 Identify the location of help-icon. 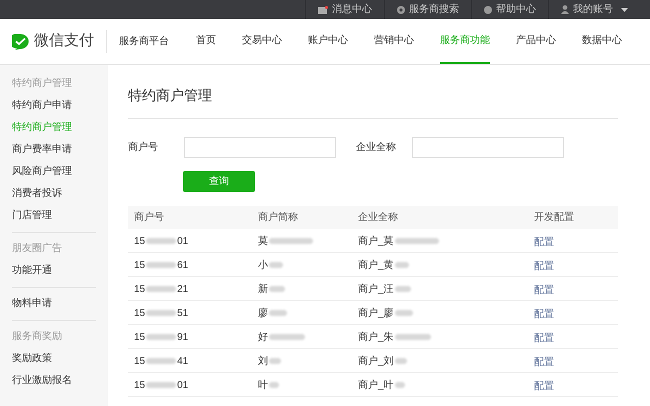
(488, 10).